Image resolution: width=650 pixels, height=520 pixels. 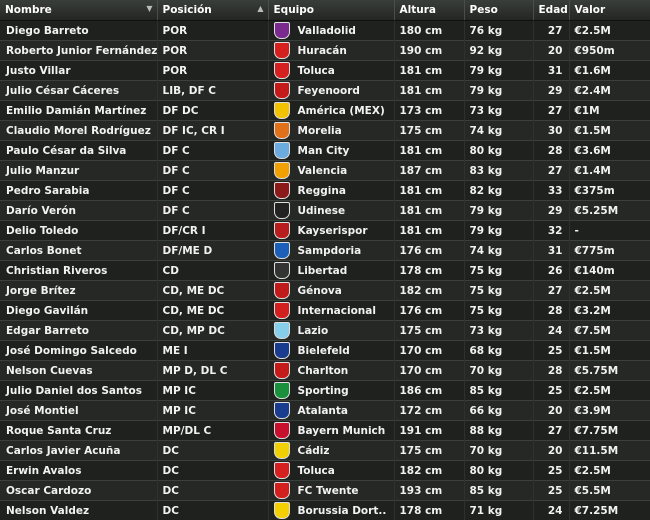 What do you see at coordinates (331, 191) in the screenshot?
I see `player-club-cell: Reggina` at bounding box center [331, 191].